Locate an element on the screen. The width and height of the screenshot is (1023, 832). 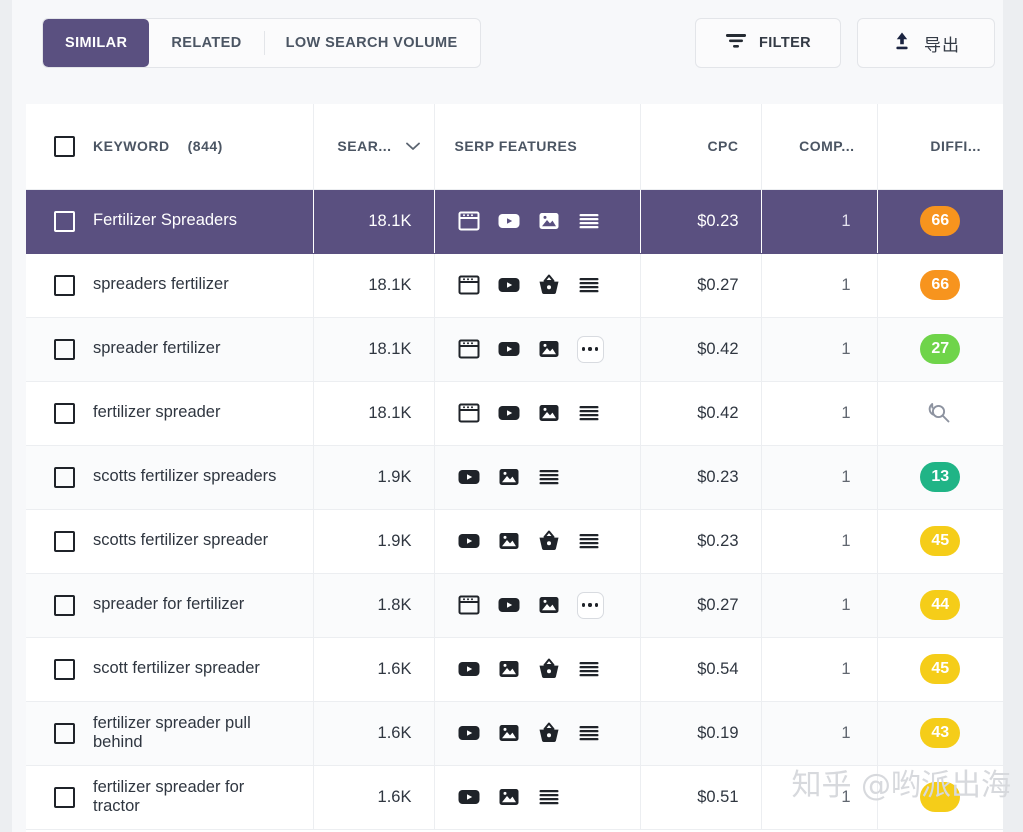
table-row: spreader for fertilizer 1.8K $0.27 1 44 is located at coordinates (514, 605).